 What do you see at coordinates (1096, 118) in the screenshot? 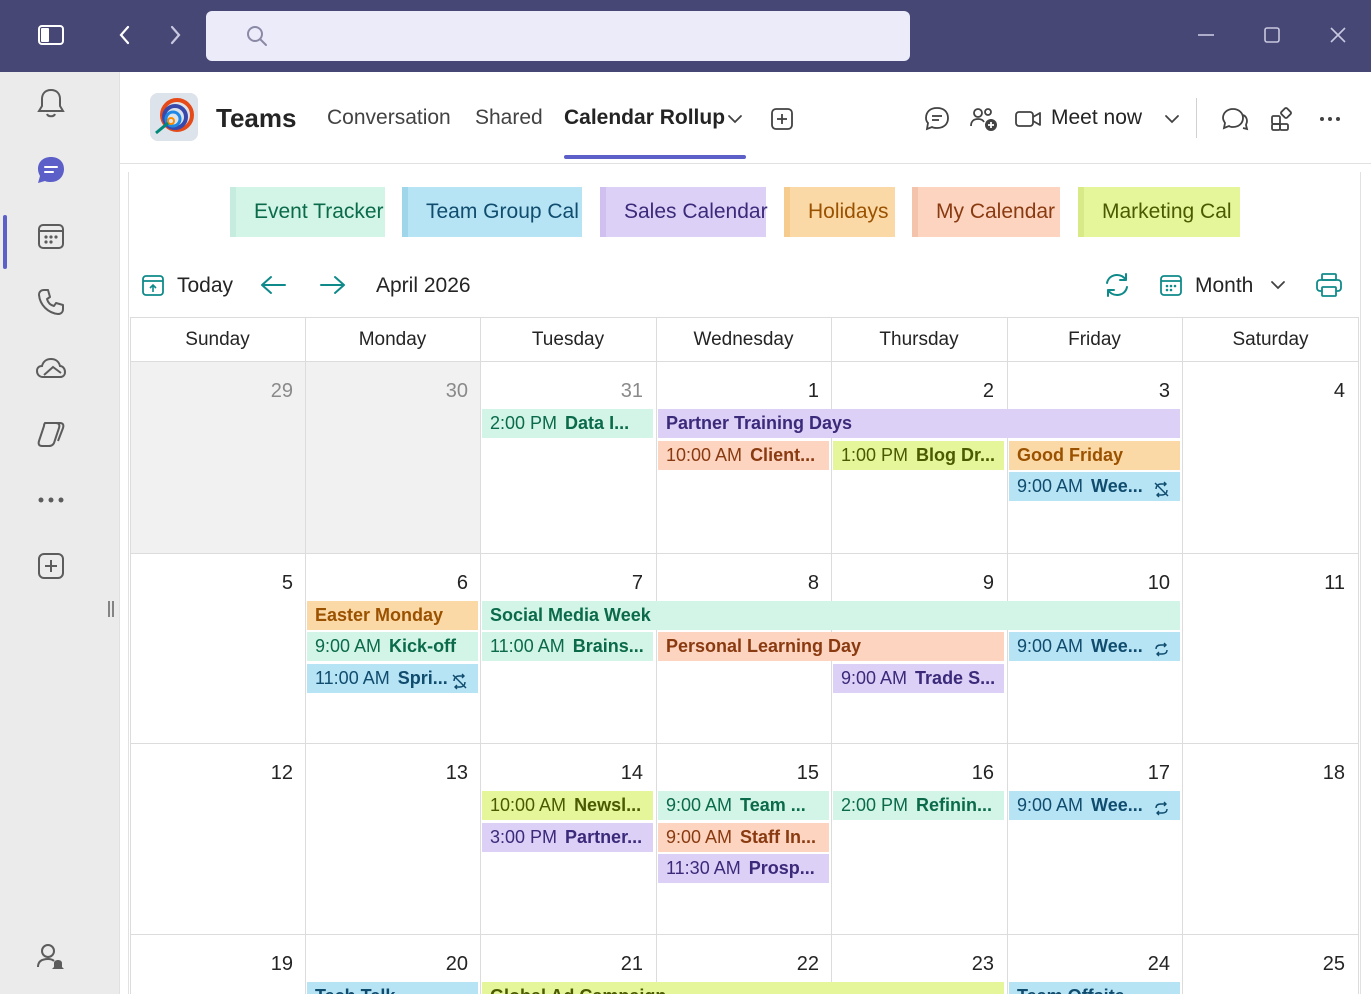
I see `meet-now-button: Meet now` at bounding box center [1096, 118].